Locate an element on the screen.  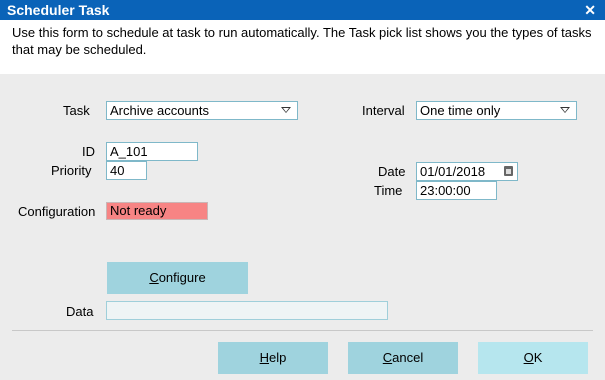
id-label: ID is located at coordinates (88, 151).